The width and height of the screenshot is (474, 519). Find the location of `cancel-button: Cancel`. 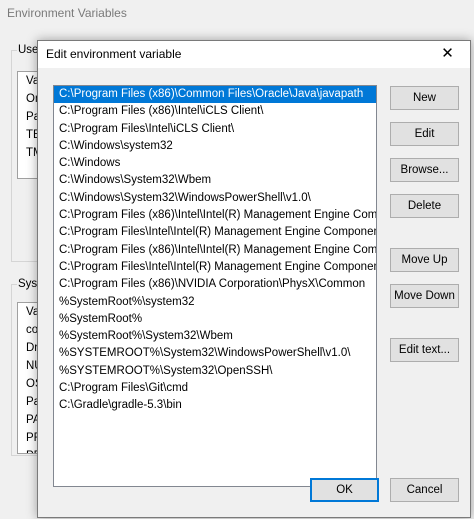

cancel-button: Cancel is located at coordinates (424, 490).